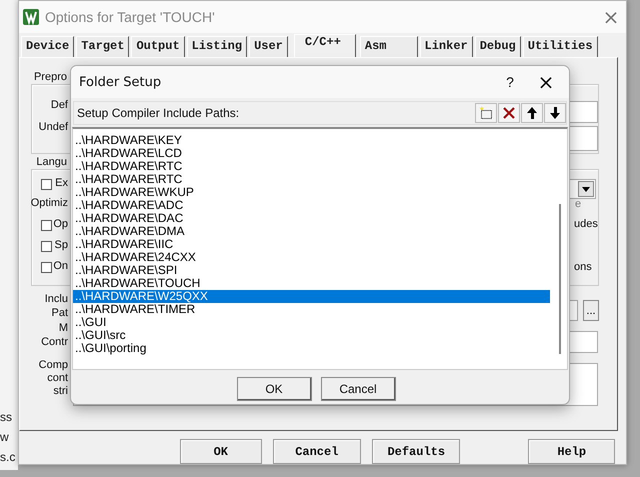 This screenshot has height=477, width=640. Describe the element at coordinates (497, 46) in the screenshot. I see `tab: Debug` at that location.